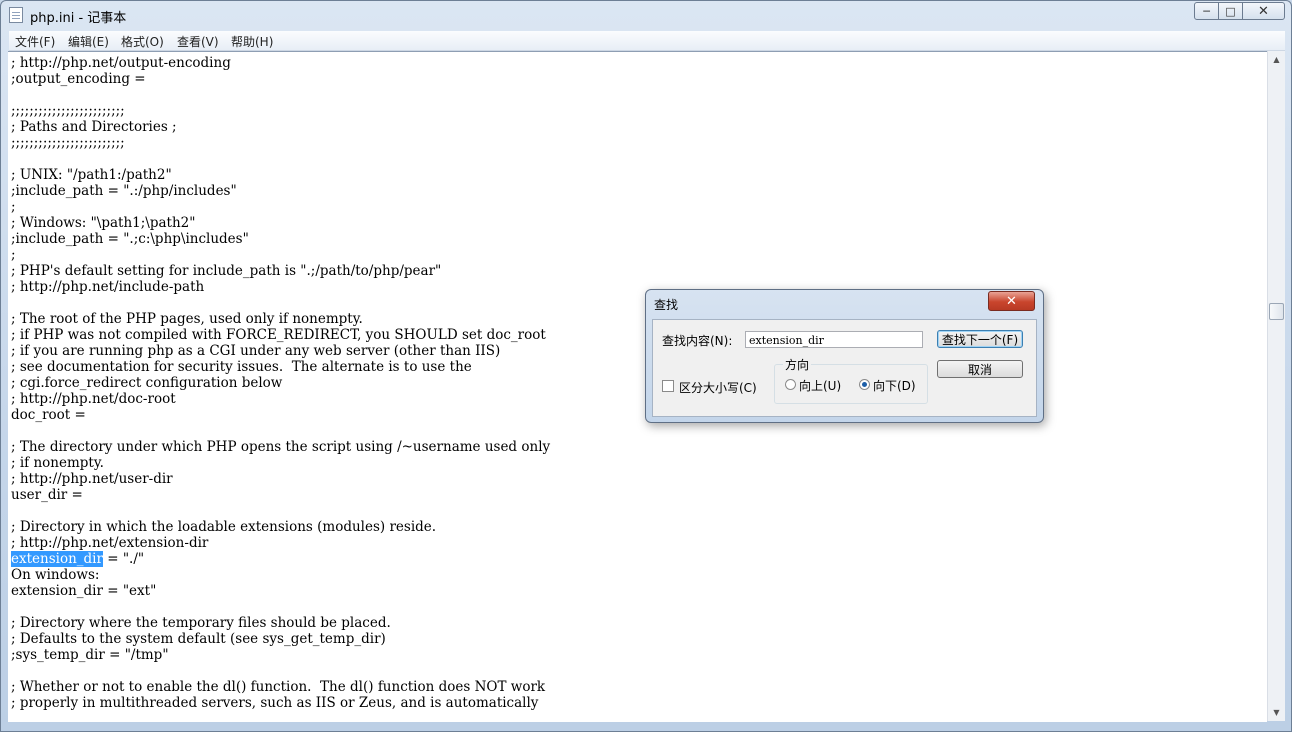 The width and height of the screenshot is (1292, 732). I want to click on editor-line: ; http://php.net/extension-dir, so click(110, 543).